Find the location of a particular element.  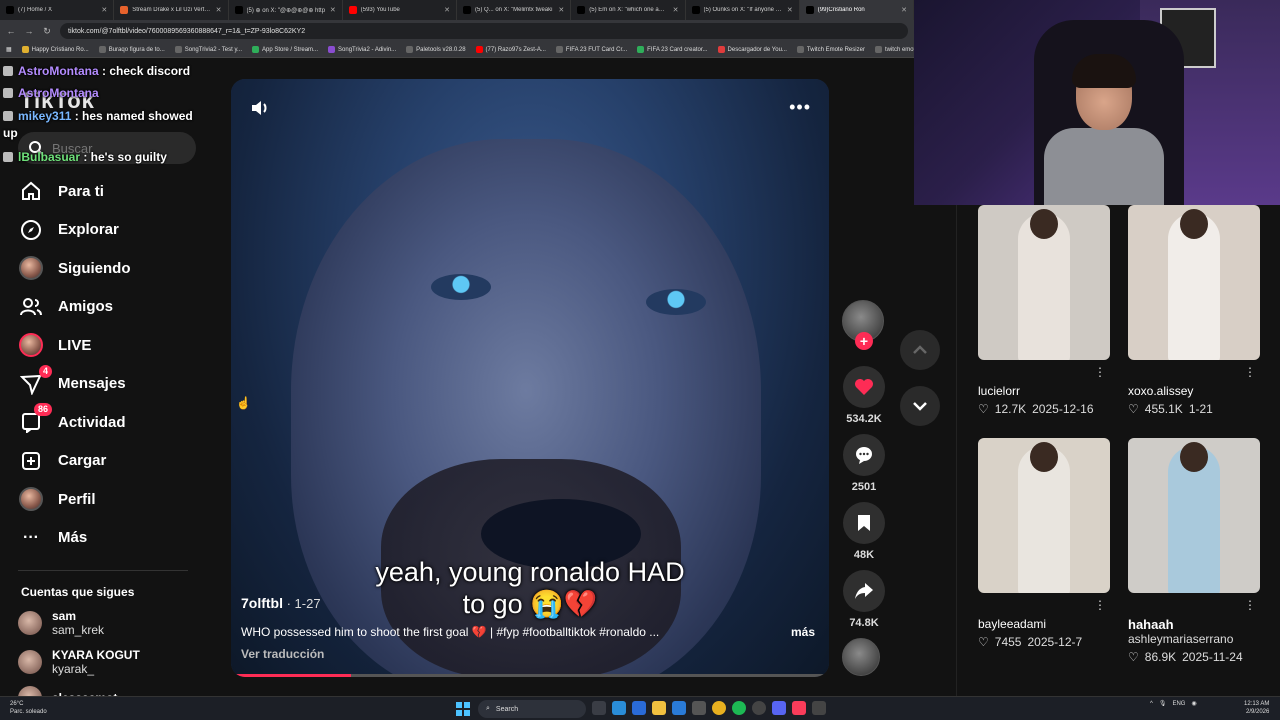

sound-disc is located at coordinates (864, 657).